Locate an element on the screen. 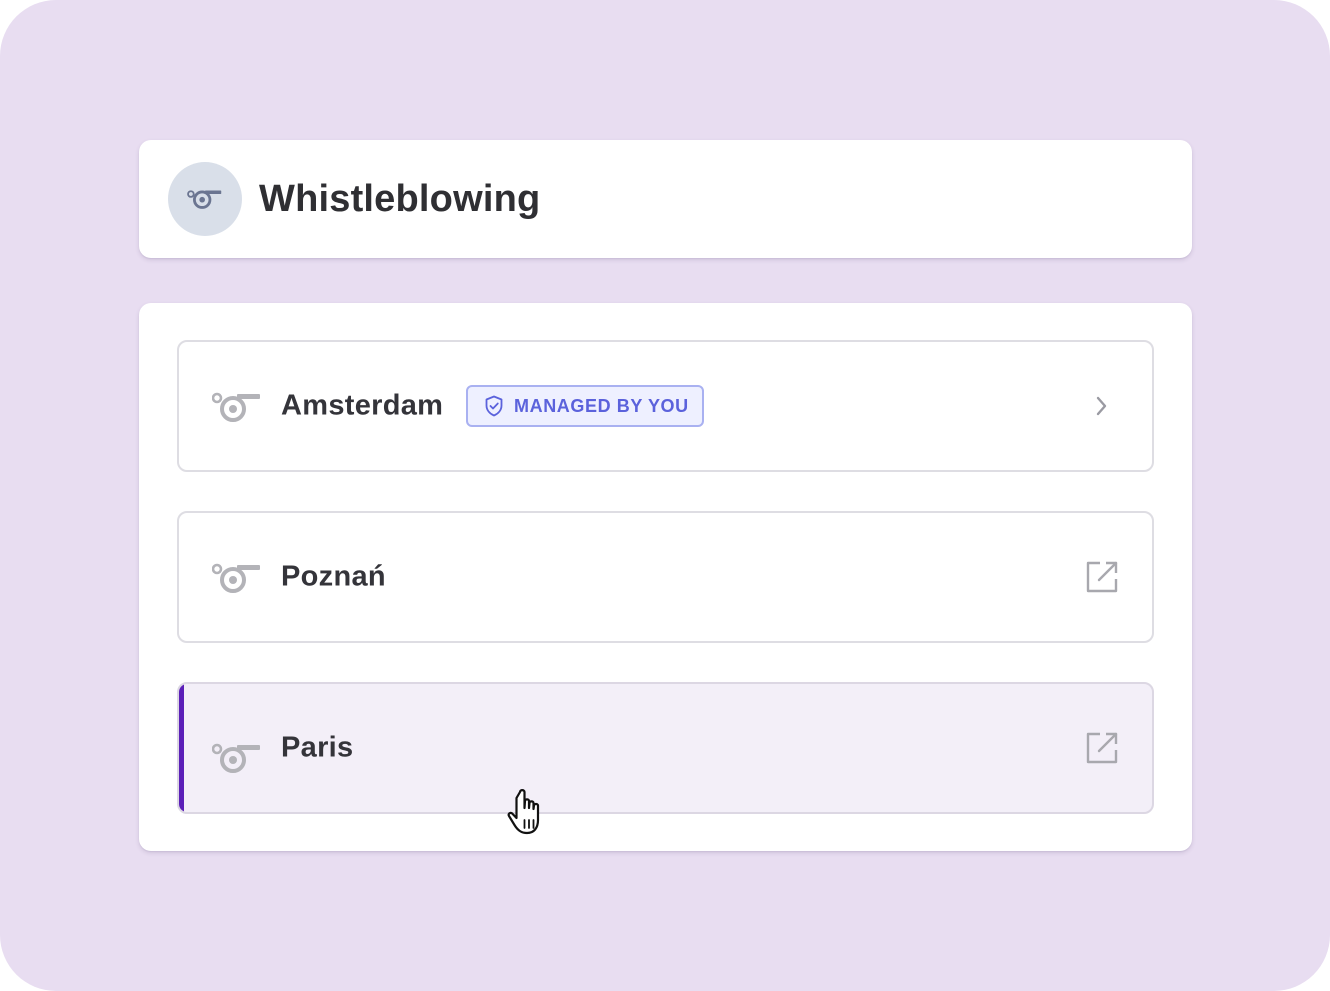 This screenshot has height=991, width=1330. channel-label: Amsterdam is located at coordinates (362, 405).